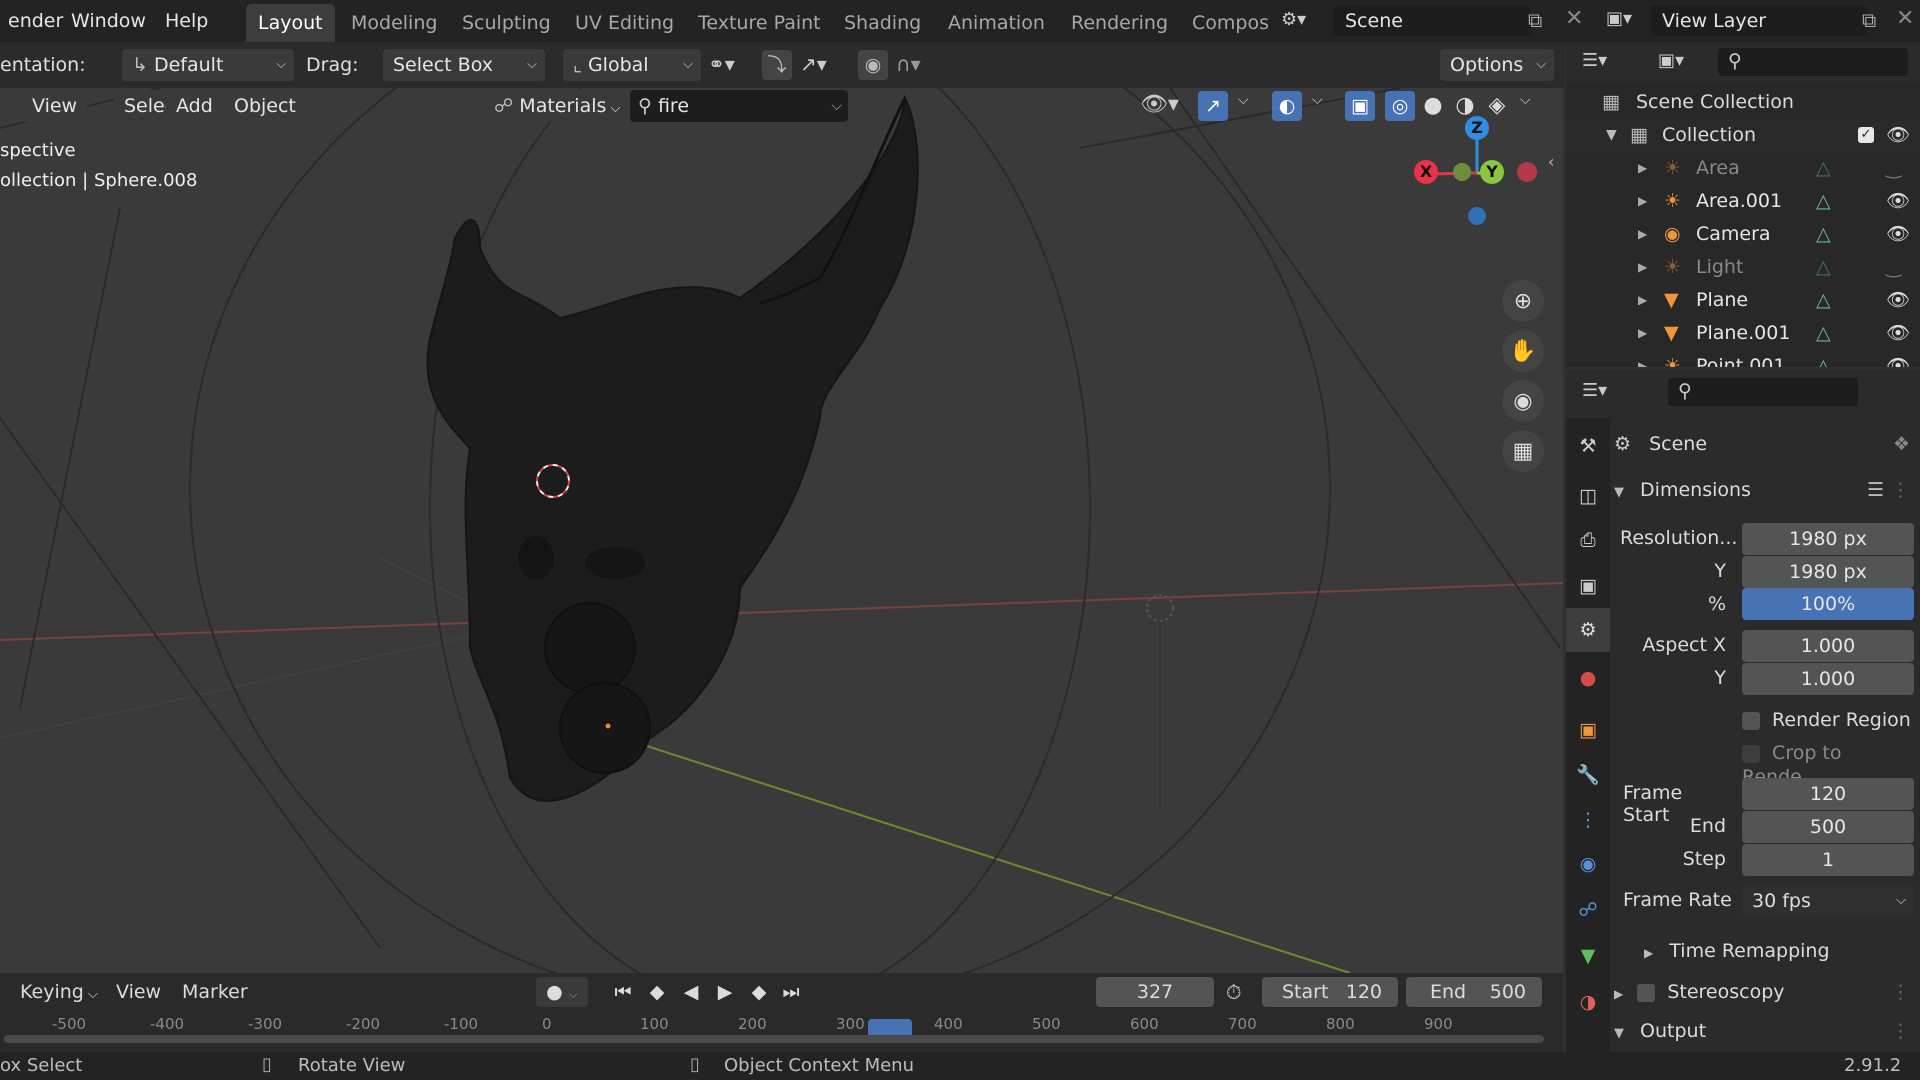  I want to click on physics-tab-icon: ◉, so click(1588, 864).